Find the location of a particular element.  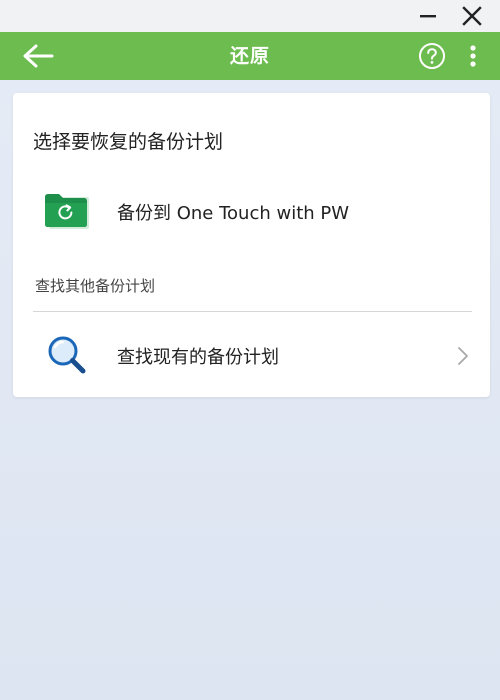

section-heading: 选择要恢复的备份计划 is located at coordinates (128, 142).